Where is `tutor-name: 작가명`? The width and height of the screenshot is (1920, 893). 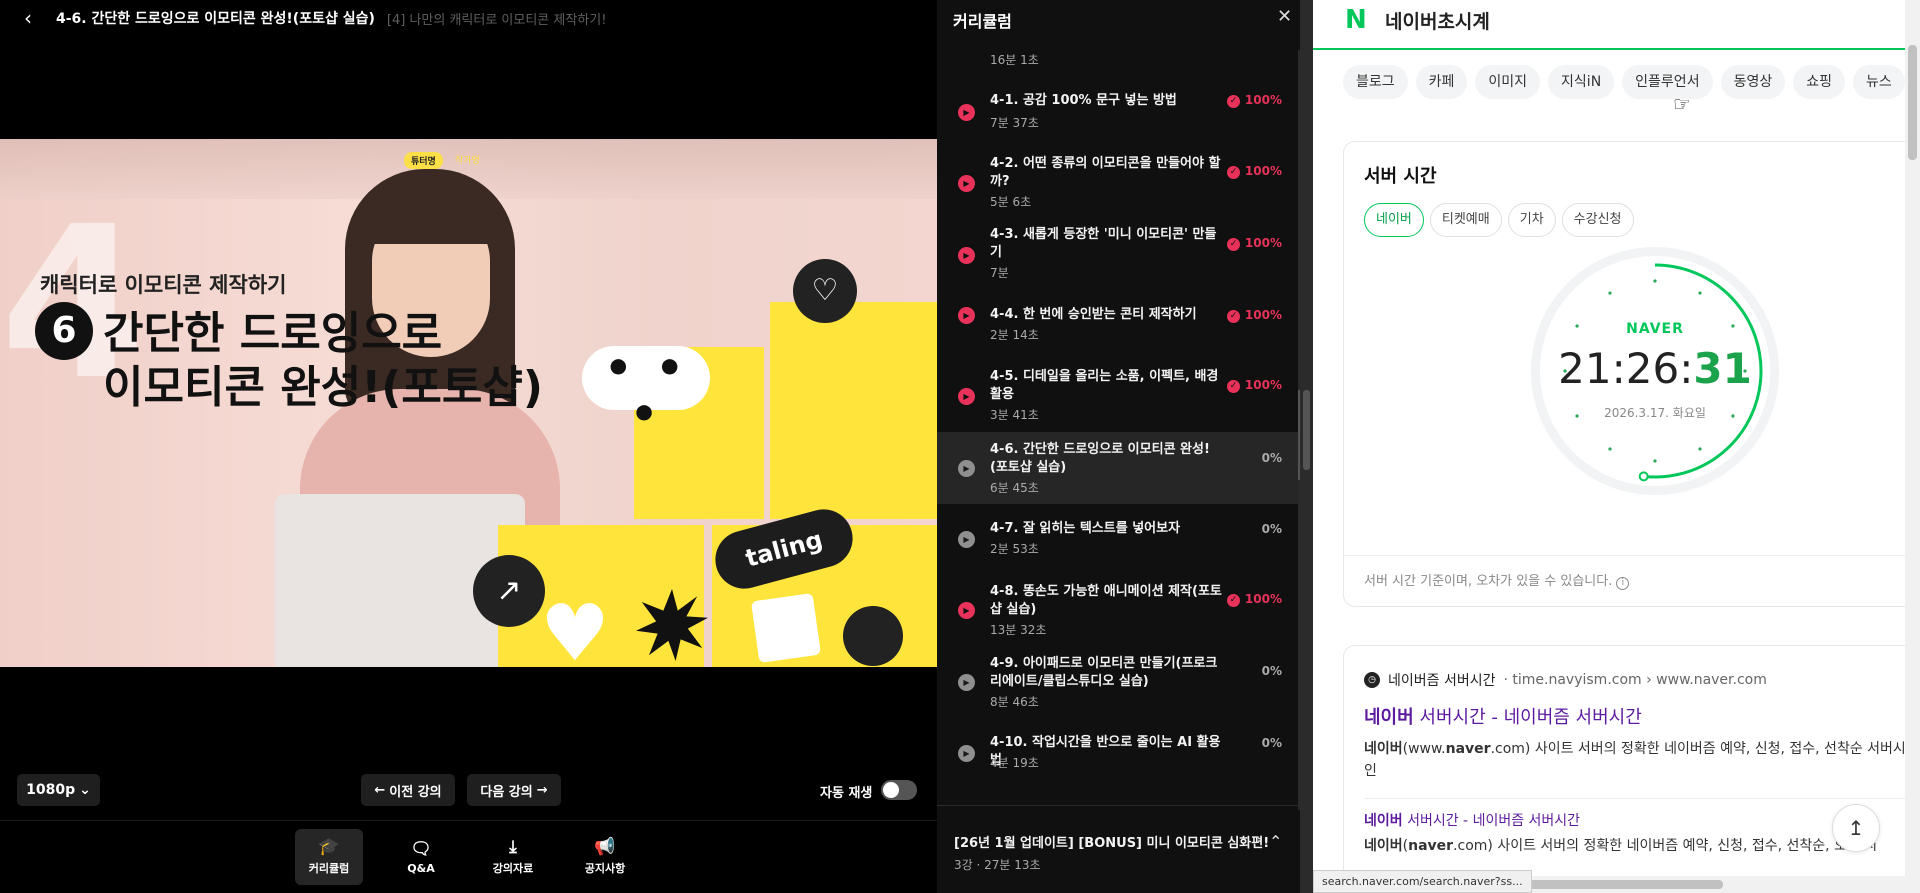 tutor-name: 작가명 is located at coordinates (467, 161).